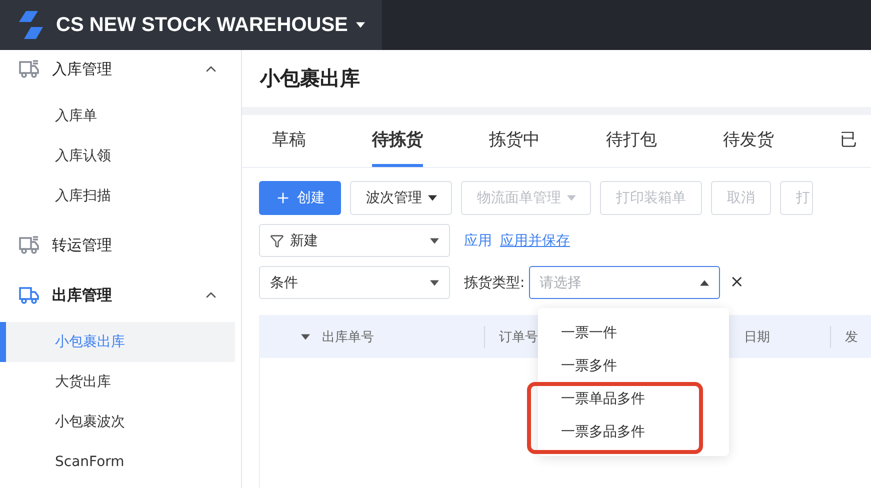 The width and height of the screenshot is (871, 488). What do you see at coordinates (277, 241) in the screenshot?
I see `filter-icon` at bounding box center [277, 241].